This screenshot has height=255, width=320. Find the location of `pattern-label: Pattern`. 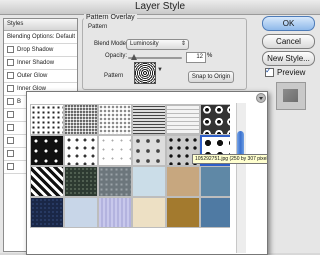

pattern-label: Pattern is located at coordinates (114, 76).